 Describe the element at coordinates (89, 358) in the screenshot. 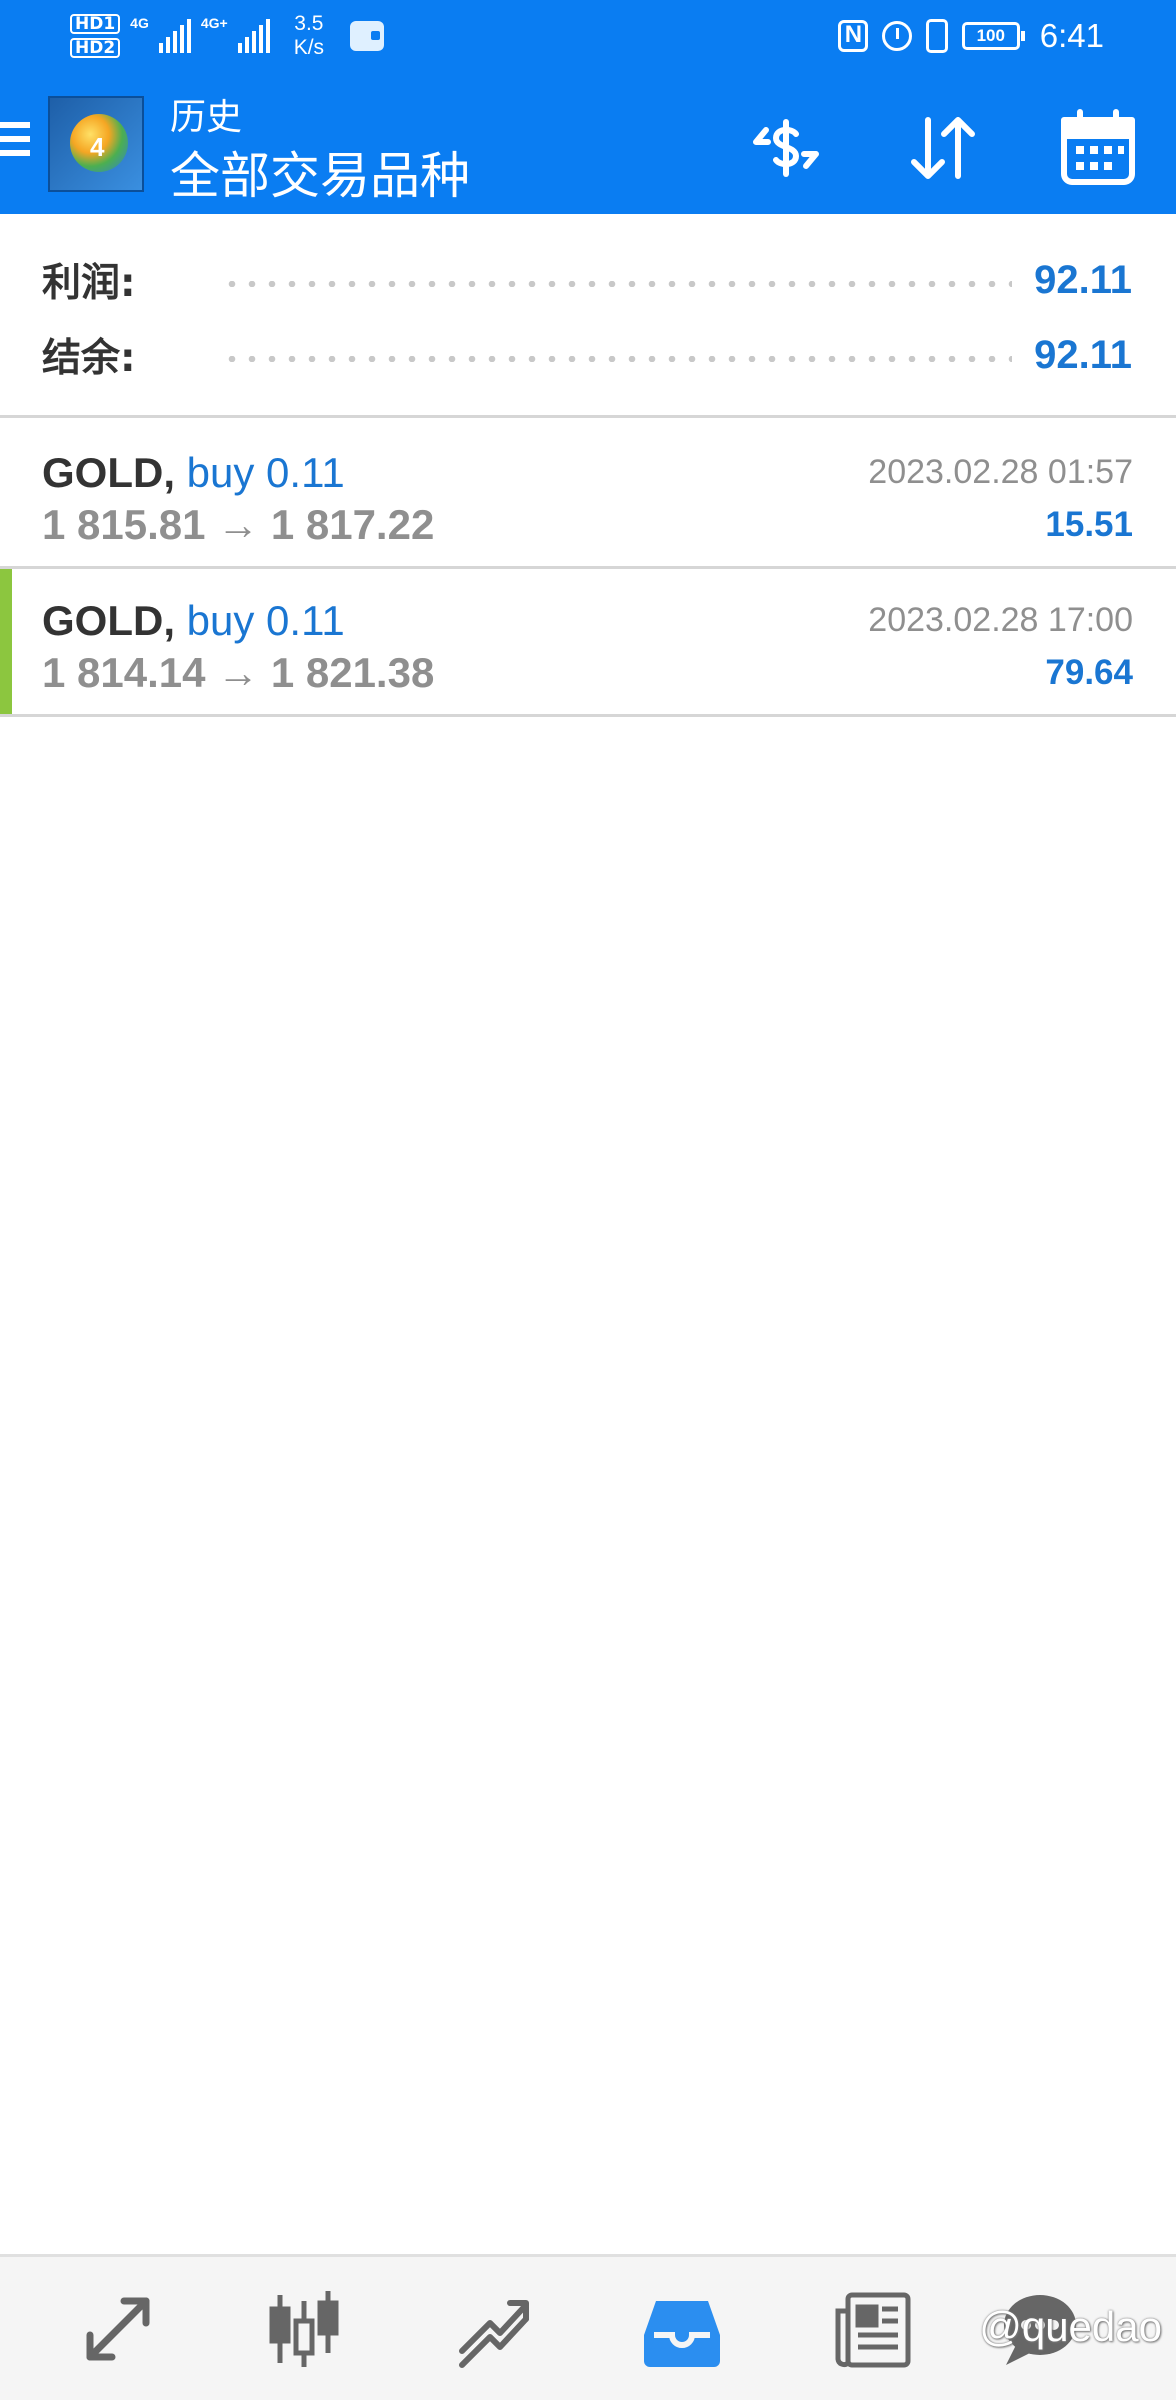

I see `balance-label: 结余:` at that location.